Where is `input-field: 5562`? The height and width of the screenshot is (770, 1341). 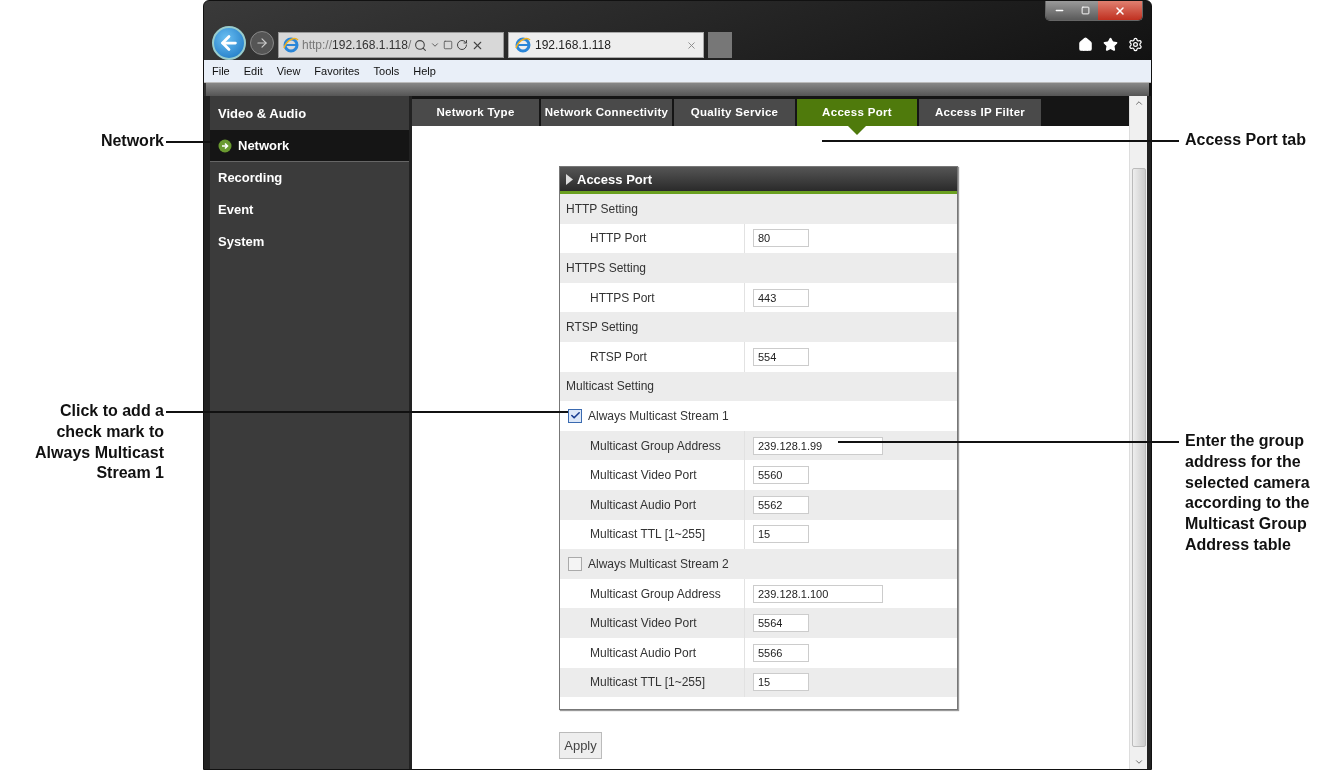
input-field: 5562 is located at coordinates (781, 504).